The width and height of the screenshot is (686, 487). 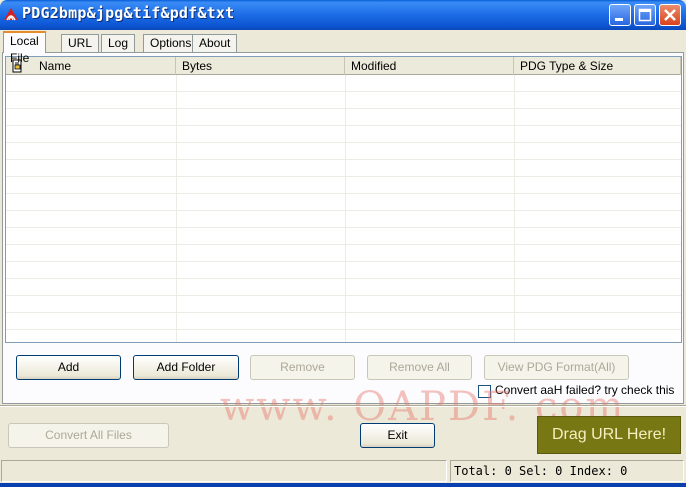 What do you see at coordinates (302, 367) in the screenshot?
I see `remove-button: Remove` at bounding box center [302, 367].